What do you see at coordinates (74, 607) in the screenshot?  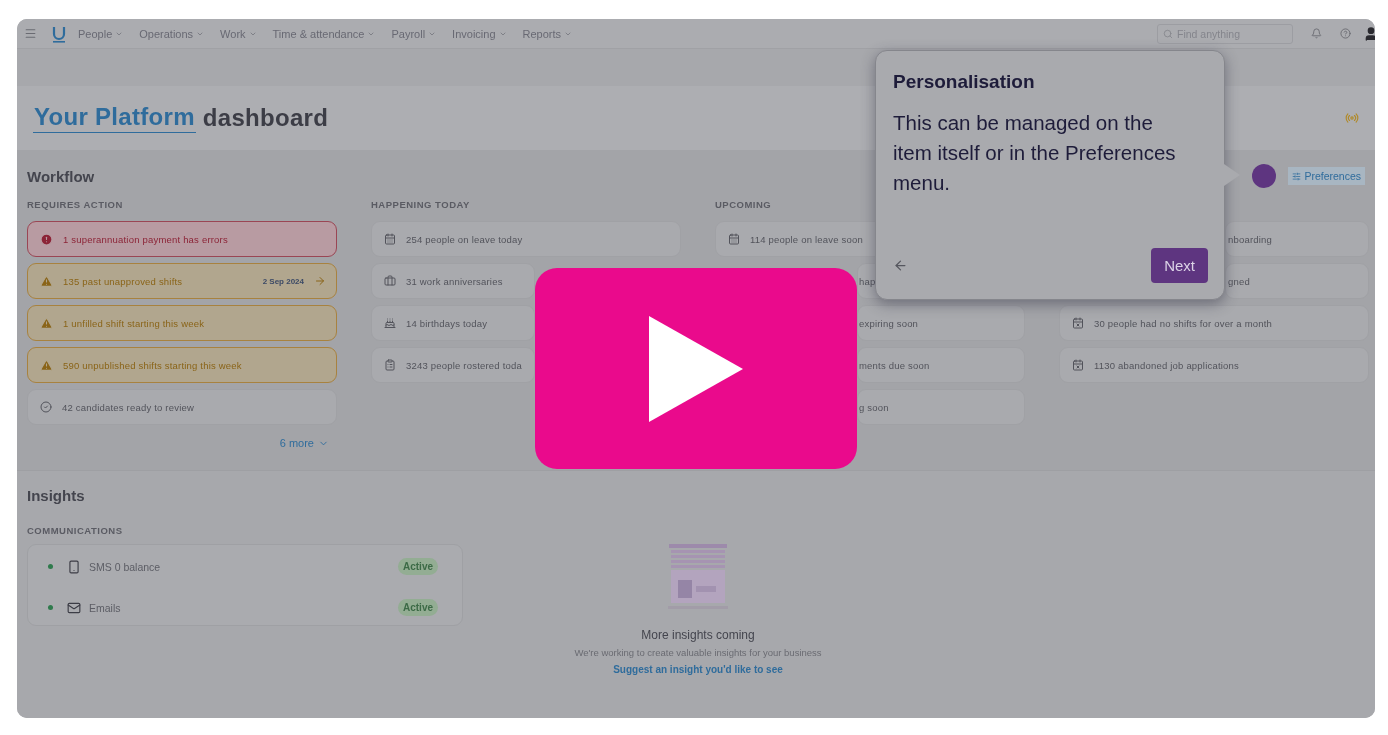 I see `mail-icon` at bounding box center [74, 607].